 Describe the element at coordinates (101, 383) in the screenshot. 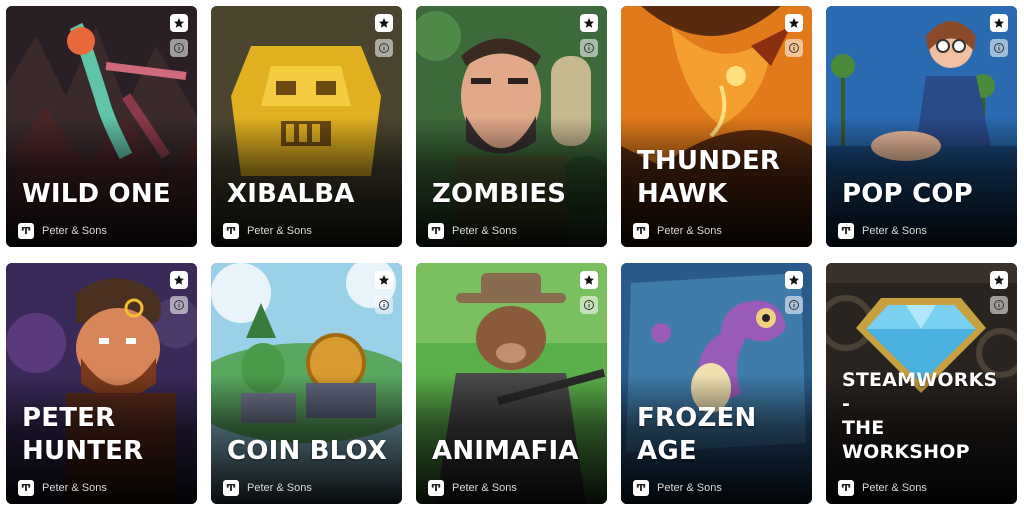

I see `game-card-peter-hunter: PETER HUNTER Ͳ Peter & Sons` at that location.